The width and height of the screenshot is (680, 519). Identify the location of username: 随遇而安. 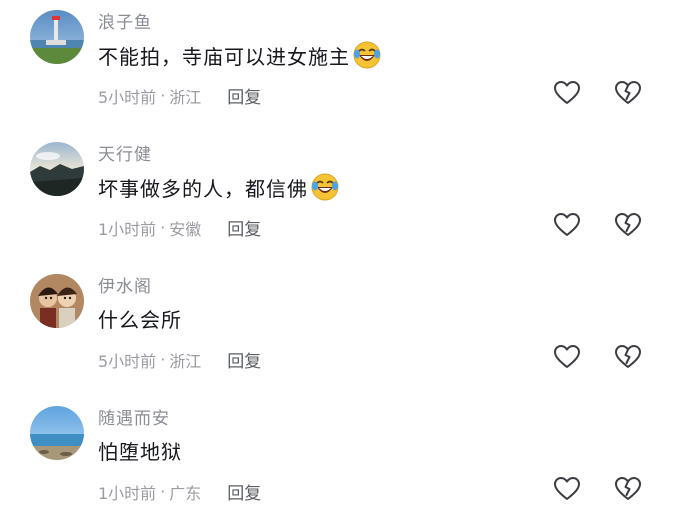
(134, 416).